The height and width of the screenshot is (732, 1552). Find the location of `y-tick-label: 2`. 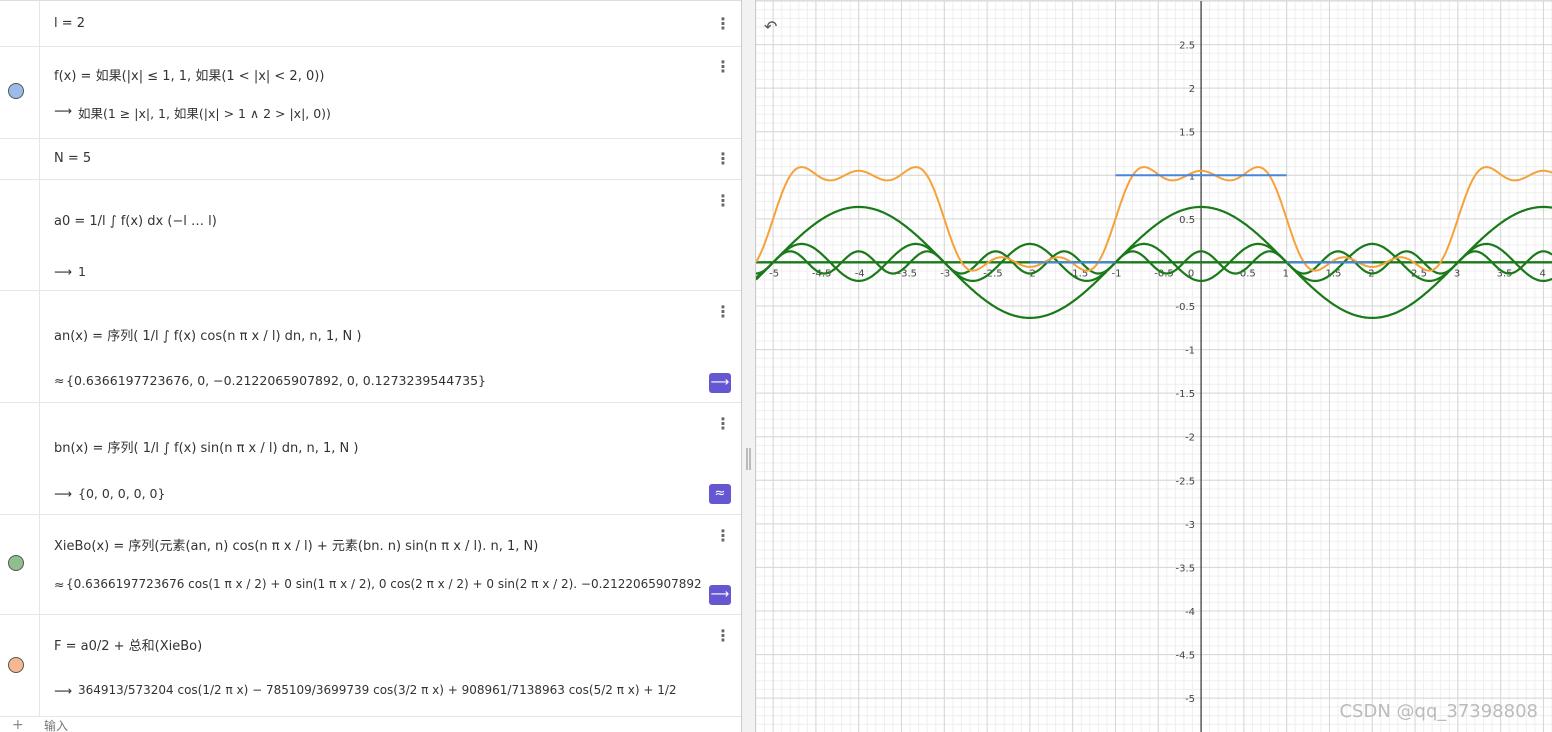

y-tick-label: 2 is located at coordinates (1192, 89).